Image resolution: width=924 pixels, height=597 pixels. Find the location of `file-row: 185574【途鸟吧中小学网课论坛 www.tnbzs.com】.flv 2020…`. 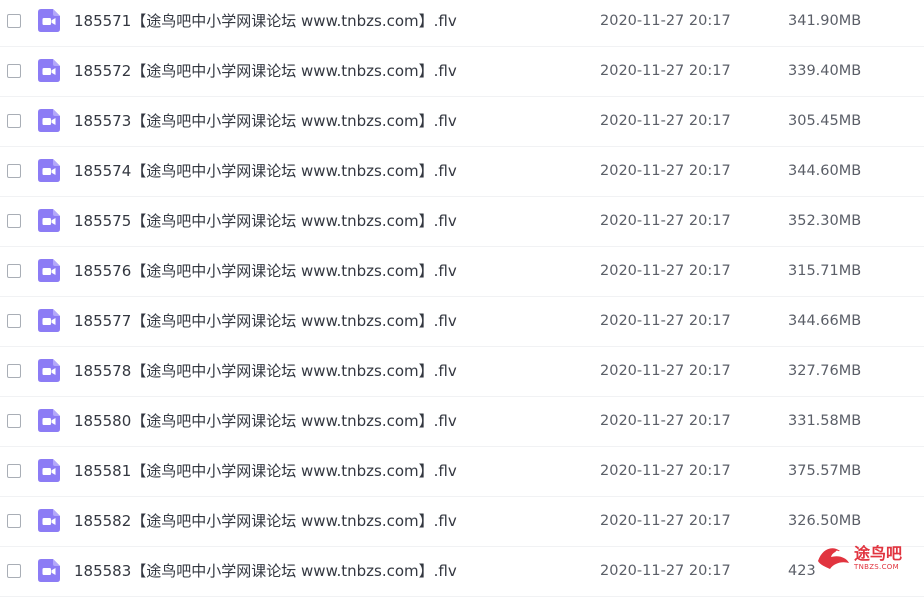

file-row: 185574【途鸟吧中小学网课论坛 www.tnbzs.com】.flv 2020… is located at coordinates (462, 172).